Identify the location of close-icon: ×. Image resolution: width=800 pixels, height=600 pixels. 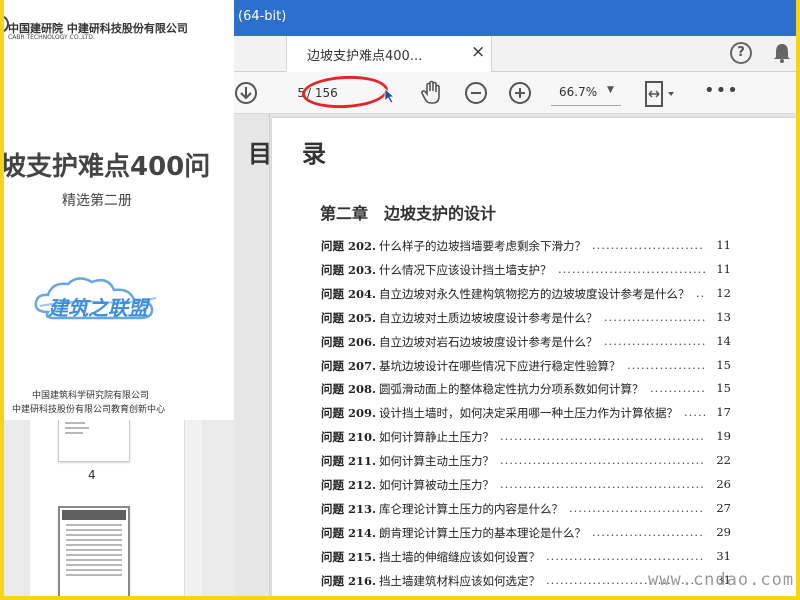
(478, 52).